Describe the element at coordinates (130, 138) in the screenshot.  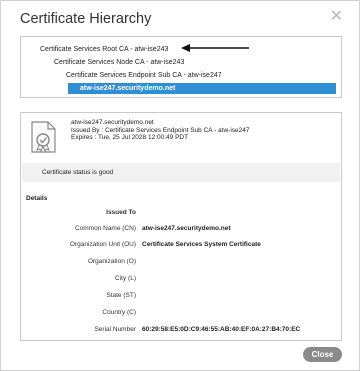
I see `cert-expires: Expires : Tue, 25 Jul 2028 12:00:49 PDT` at that location.